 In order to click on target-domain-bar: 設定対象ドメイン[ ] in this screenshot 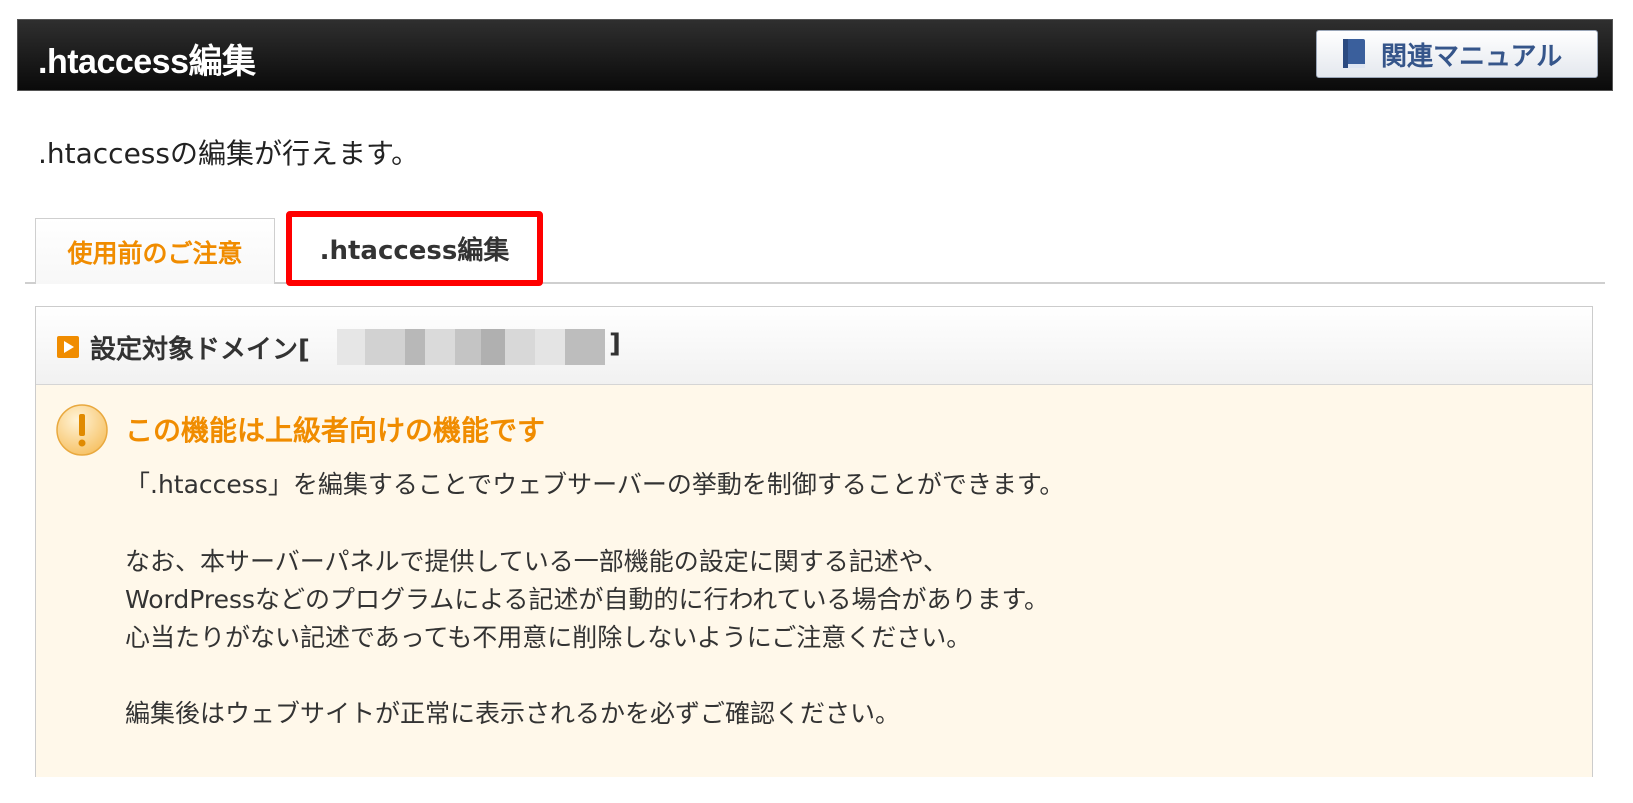, I will do `click(814, 346)`.